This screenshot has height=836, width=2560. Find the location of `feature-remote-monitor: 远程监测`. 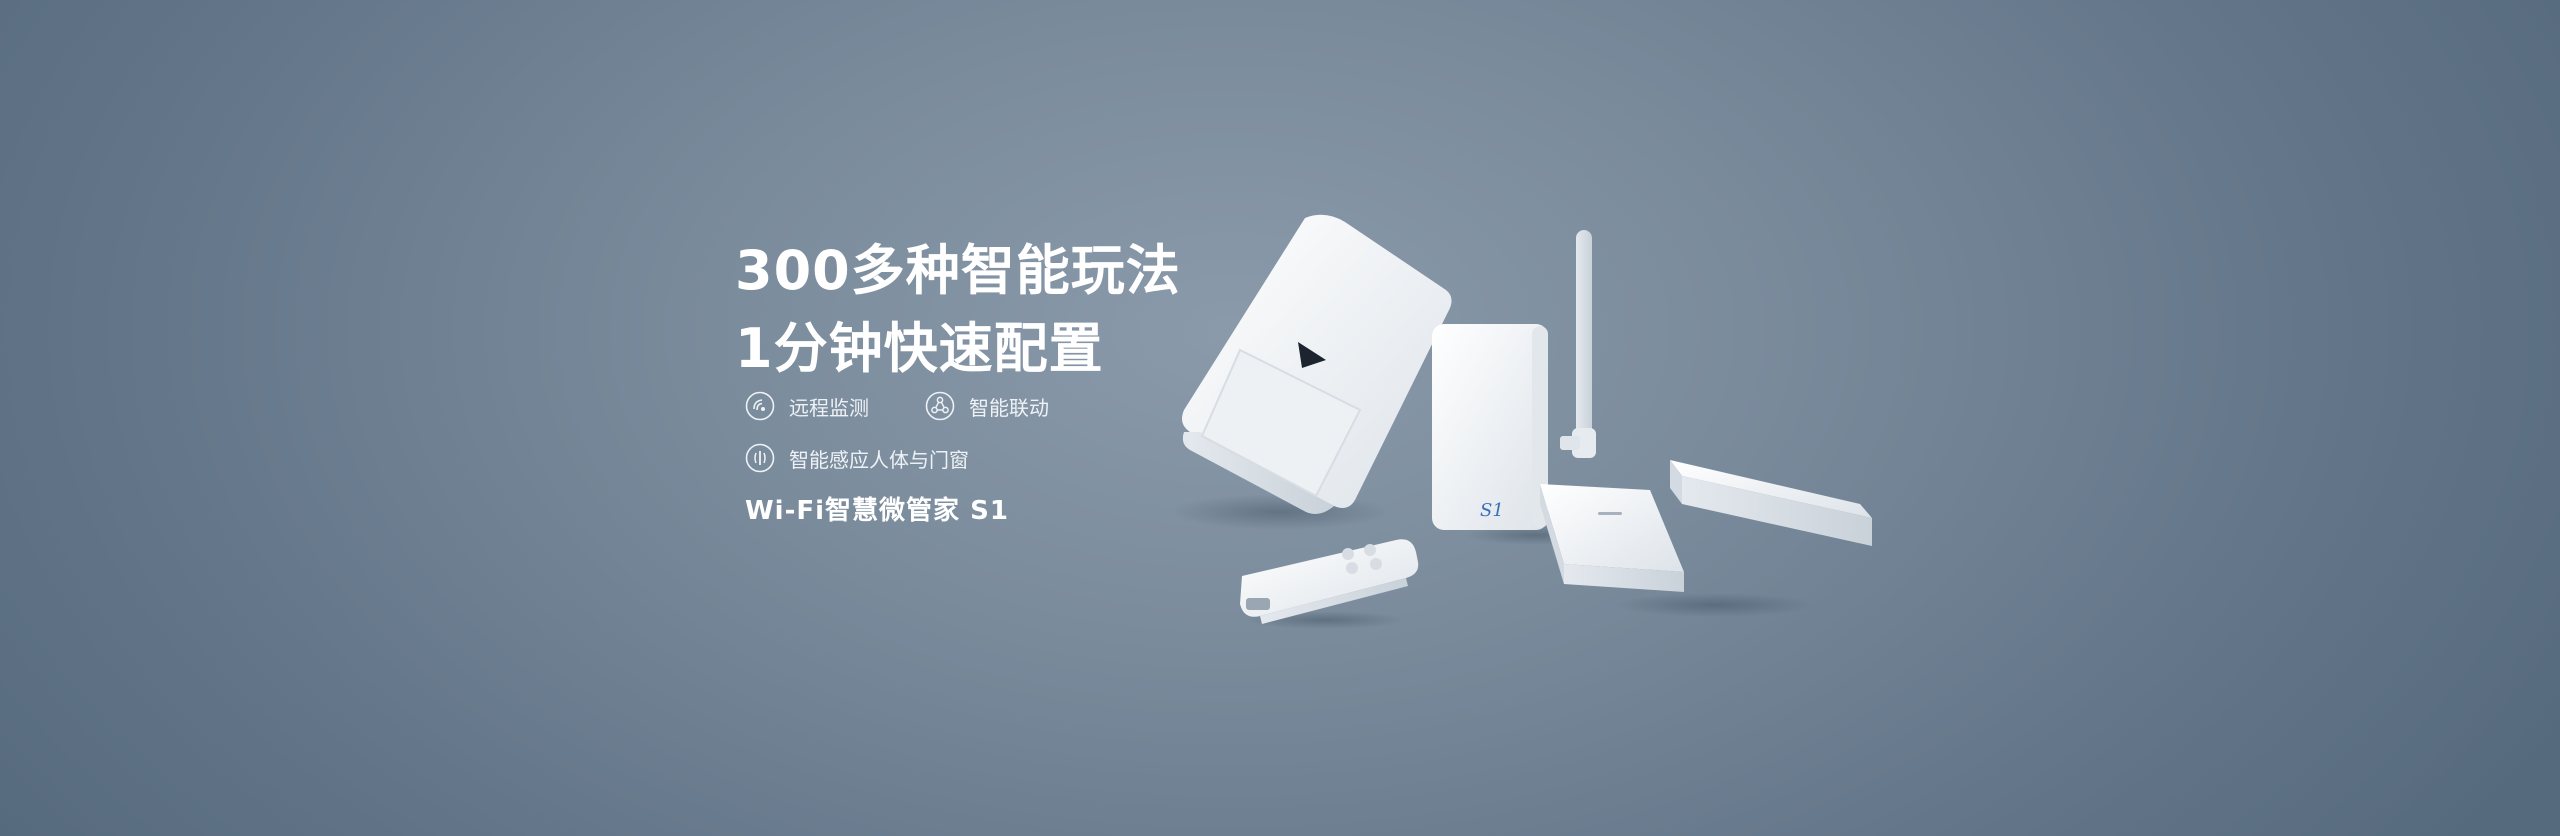

feature-remote-monitor: 远程监测 is located at coordinates (807, 406).